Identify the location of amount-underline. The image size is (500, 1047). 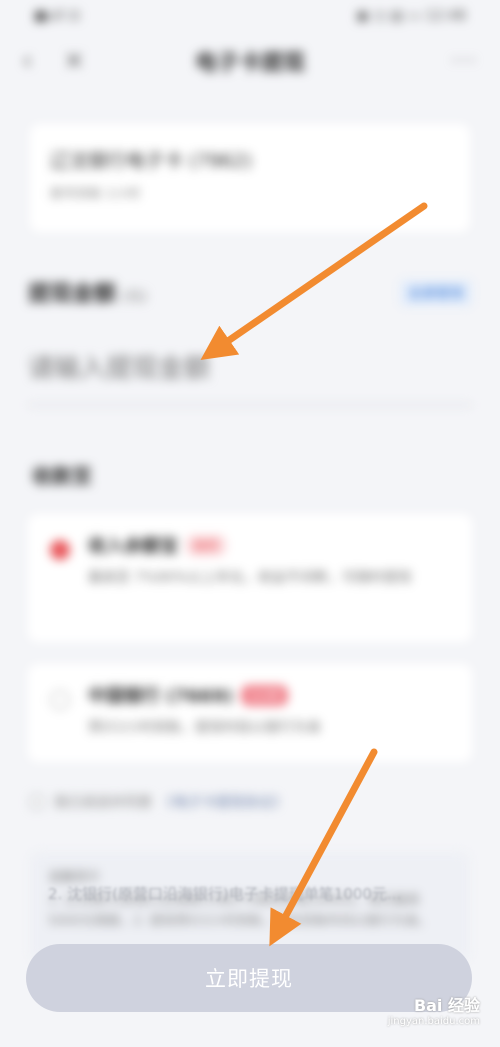
(250, 405).